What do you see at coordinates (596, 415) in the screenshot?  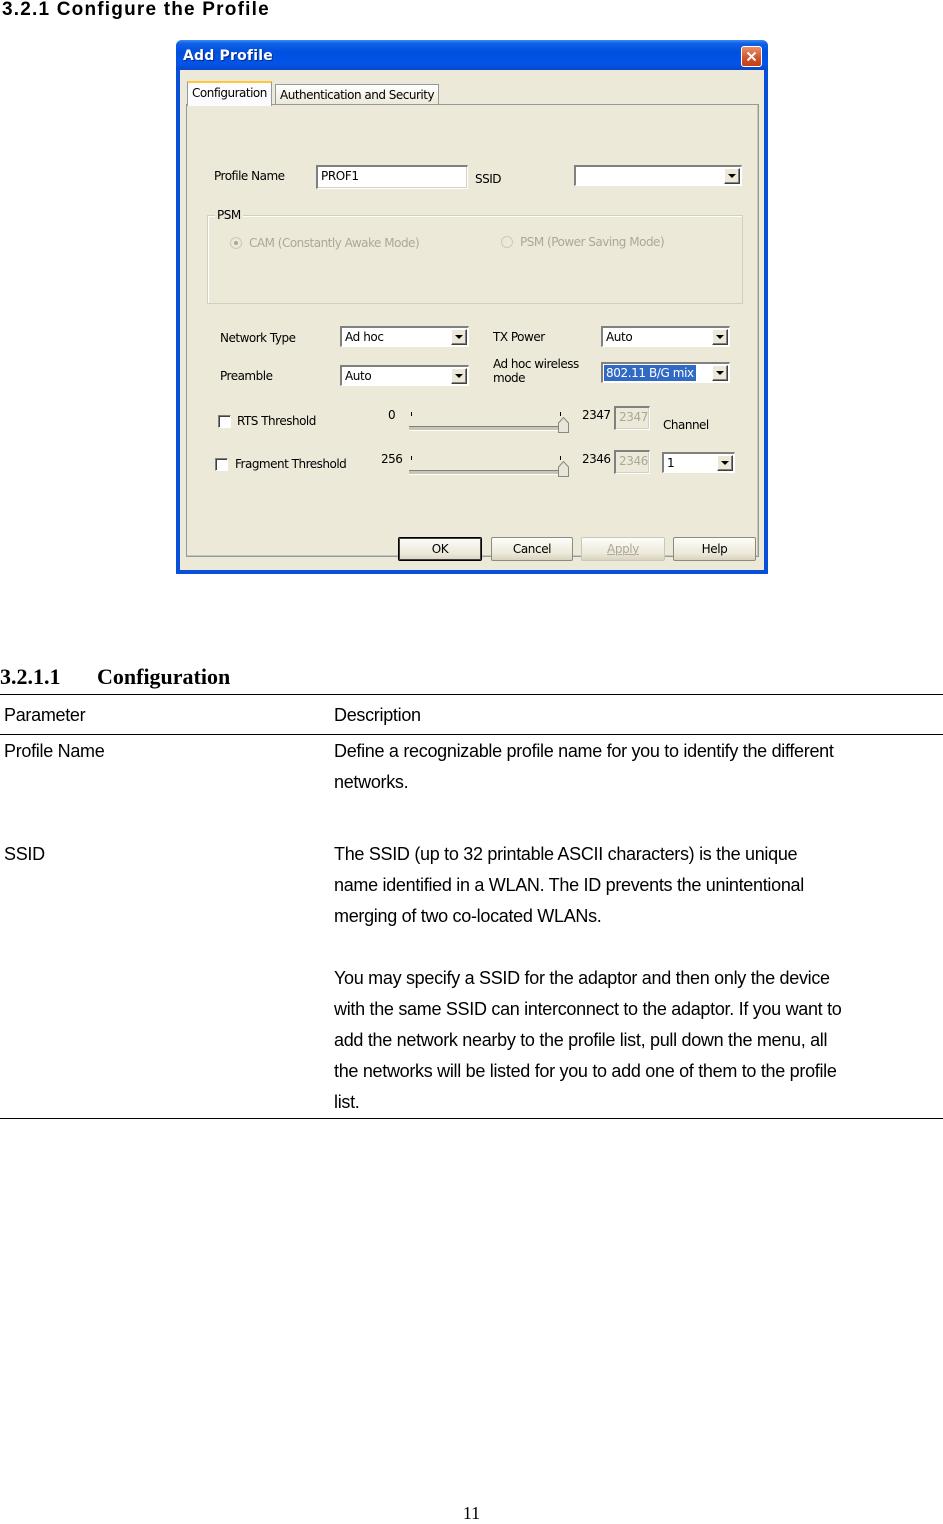 I see `rts-max-label: 2347` at bounding box center [596, 415].